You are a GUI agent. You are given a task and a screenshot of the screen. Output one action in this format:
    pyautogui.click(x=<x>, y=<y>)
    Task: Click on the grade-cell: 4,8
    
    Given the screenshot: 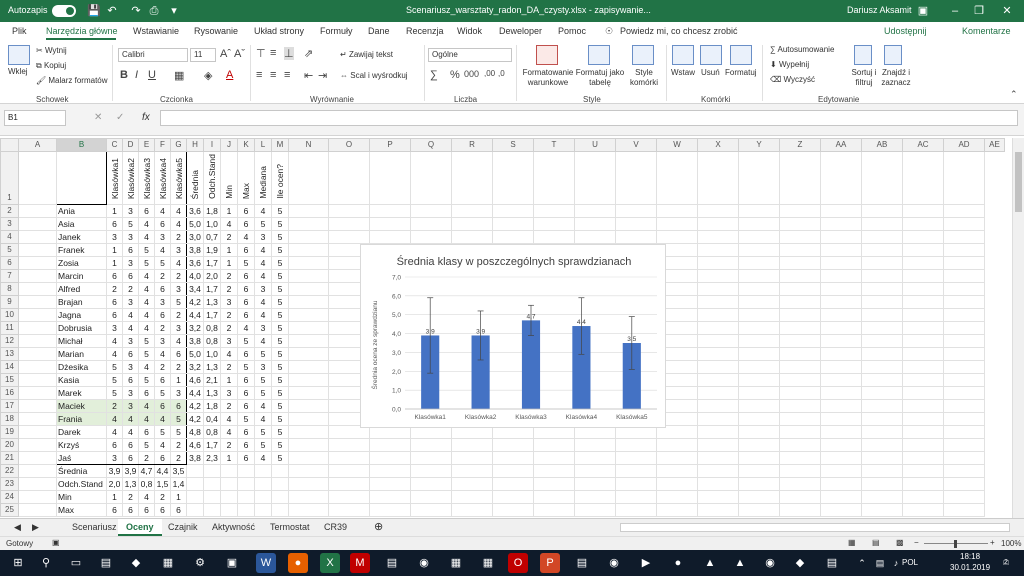 What is the action you would take?
    pyautogui.click(x=195, y=431)
    